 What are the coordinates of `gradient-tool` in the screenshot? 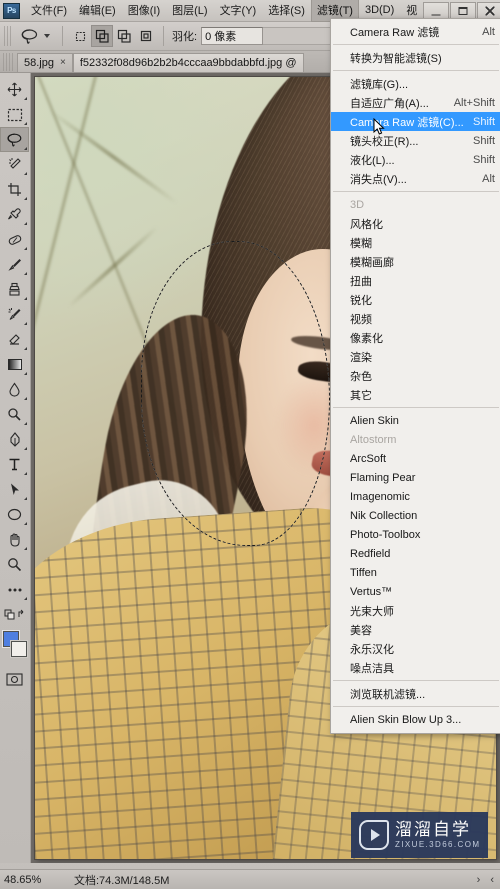 It's located at (14, 364).